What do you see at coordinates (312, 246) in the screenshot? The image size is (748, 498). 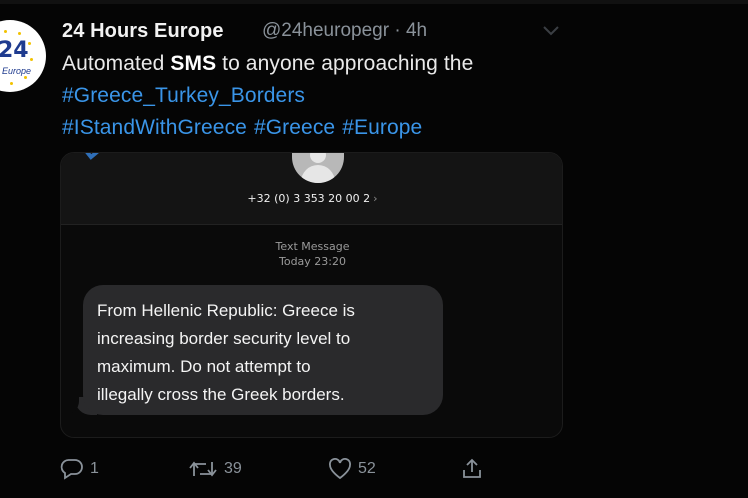 I see `sms-label: Text Message` at bounding box center [312, 246].